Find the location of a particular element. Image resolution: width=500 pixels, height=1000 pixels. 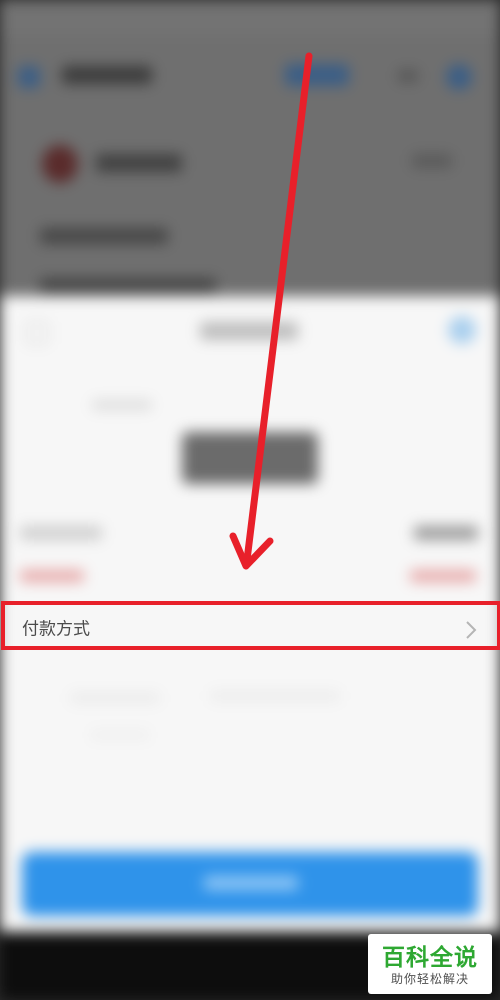

payment-method-label: 付款方式 is located at coordinates (56, 629).